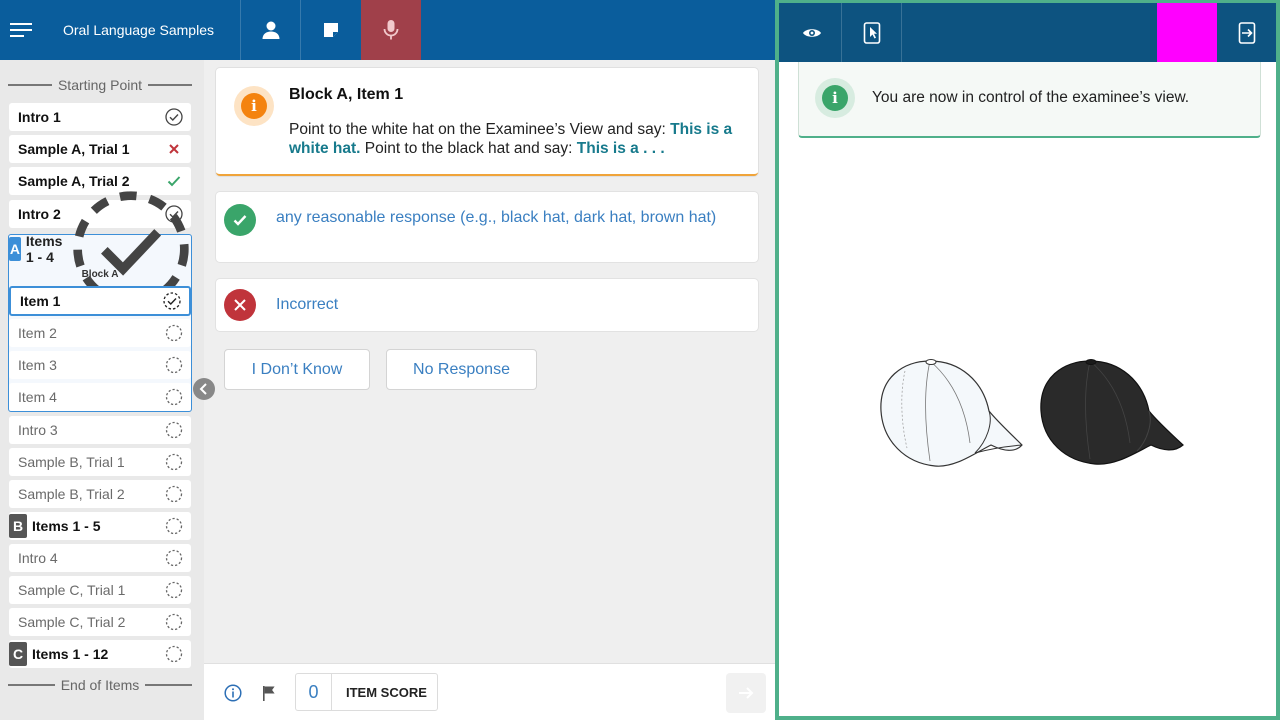  Describe the element at coordinates (346, 94) in the screenshot. I see `item-title: Block A, Item 1` at that location.